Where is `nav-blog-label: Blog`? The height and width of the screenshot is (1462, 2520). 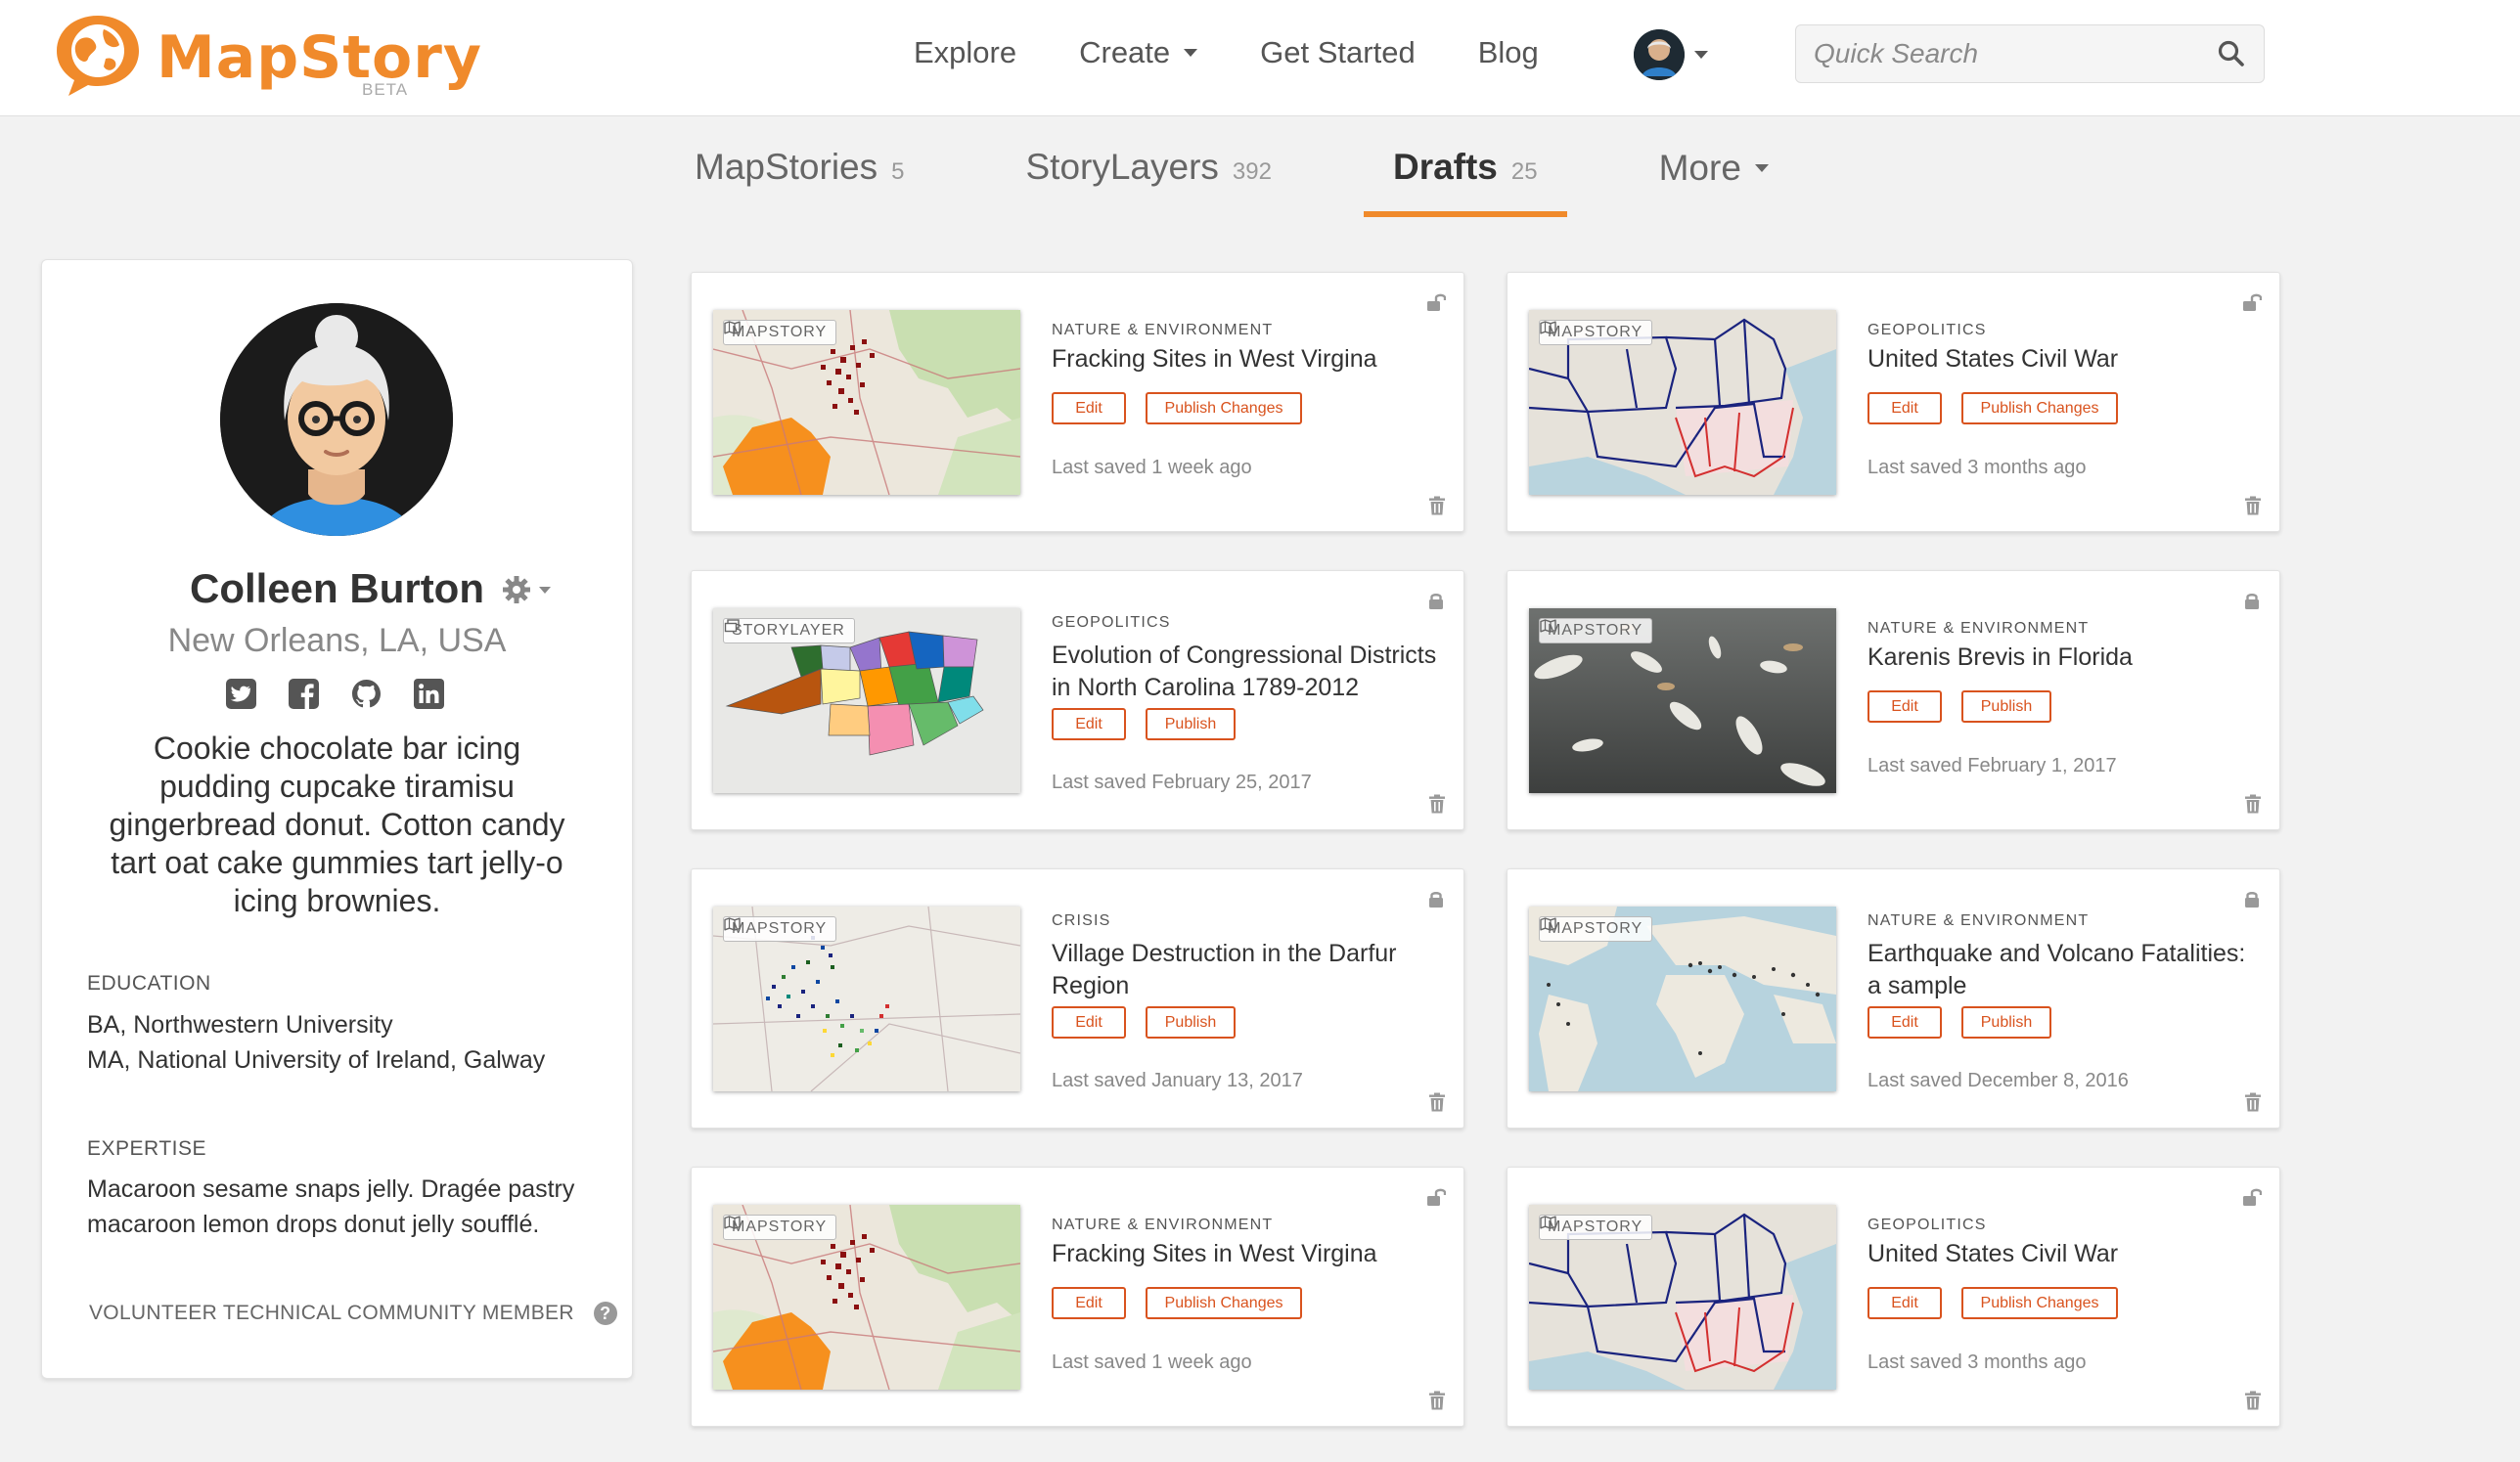
nav-blog-label: Blog is located at coordinates (1508, 52).